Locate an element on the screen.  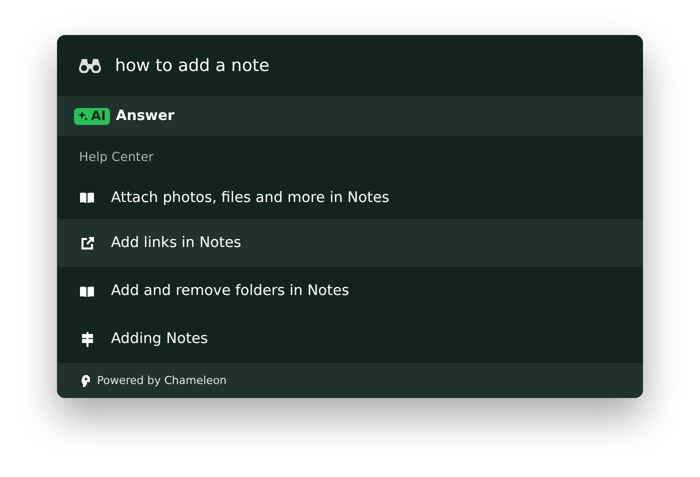
external-link-icon is located at coordinates (87, 243).